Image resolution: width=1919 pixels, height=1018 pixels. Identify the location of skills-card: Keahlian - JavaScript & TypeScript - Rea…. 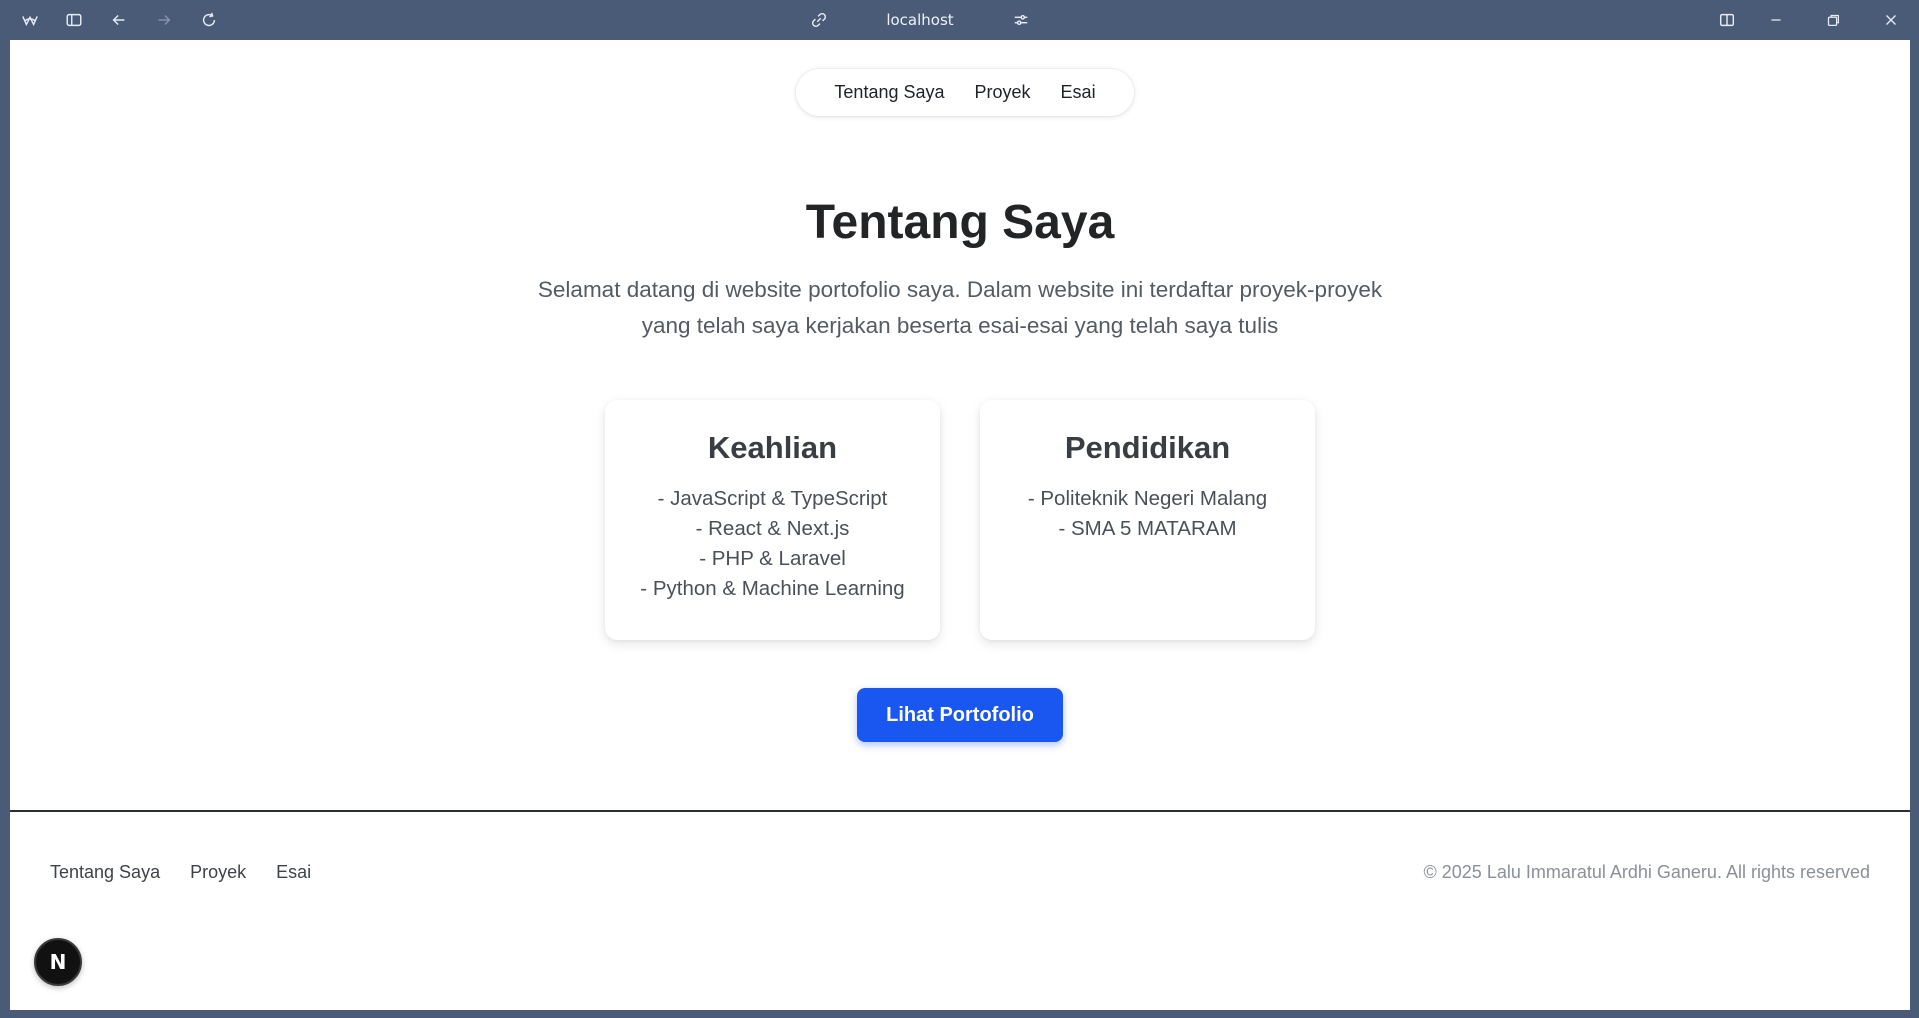
(772, 520).